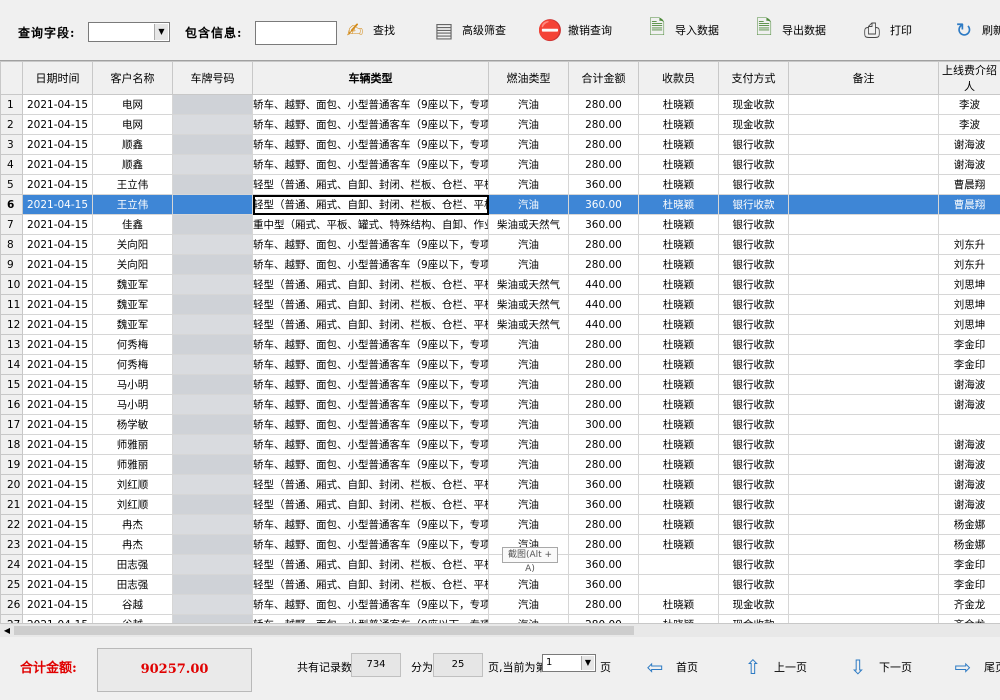  Describe the element at coordinates (603, 78) in the screenshot. I see `column-header: 合计金额` at that location.